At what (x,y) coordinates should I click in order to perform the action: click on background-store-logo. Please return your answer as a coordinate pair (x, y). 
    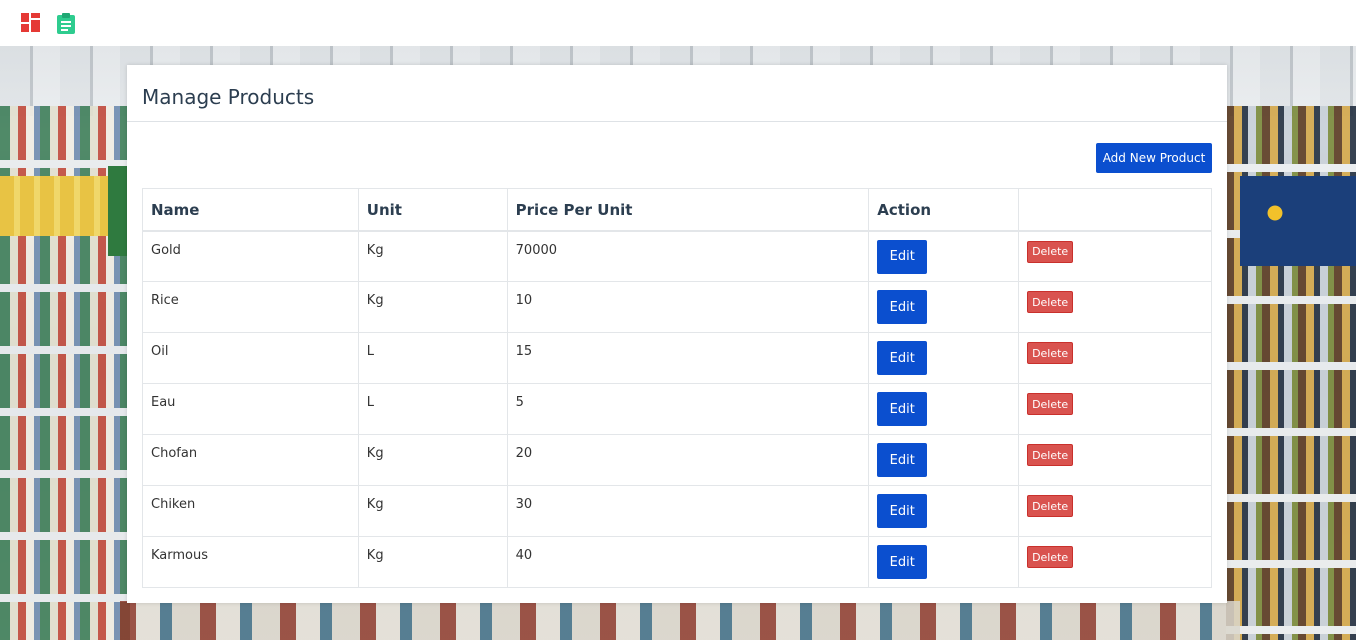
    Looking at the image, I should click on (1275, 213).